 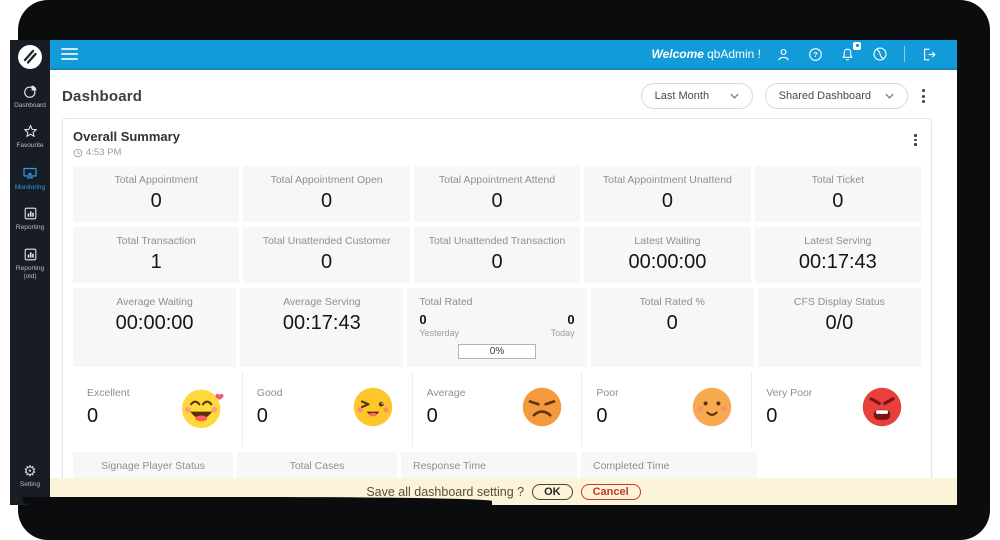 What do you see at coordinates (497, 152) in the screenshot?
I see `card-timestamp: 4:53 PM` at bounding box center [497, 152].